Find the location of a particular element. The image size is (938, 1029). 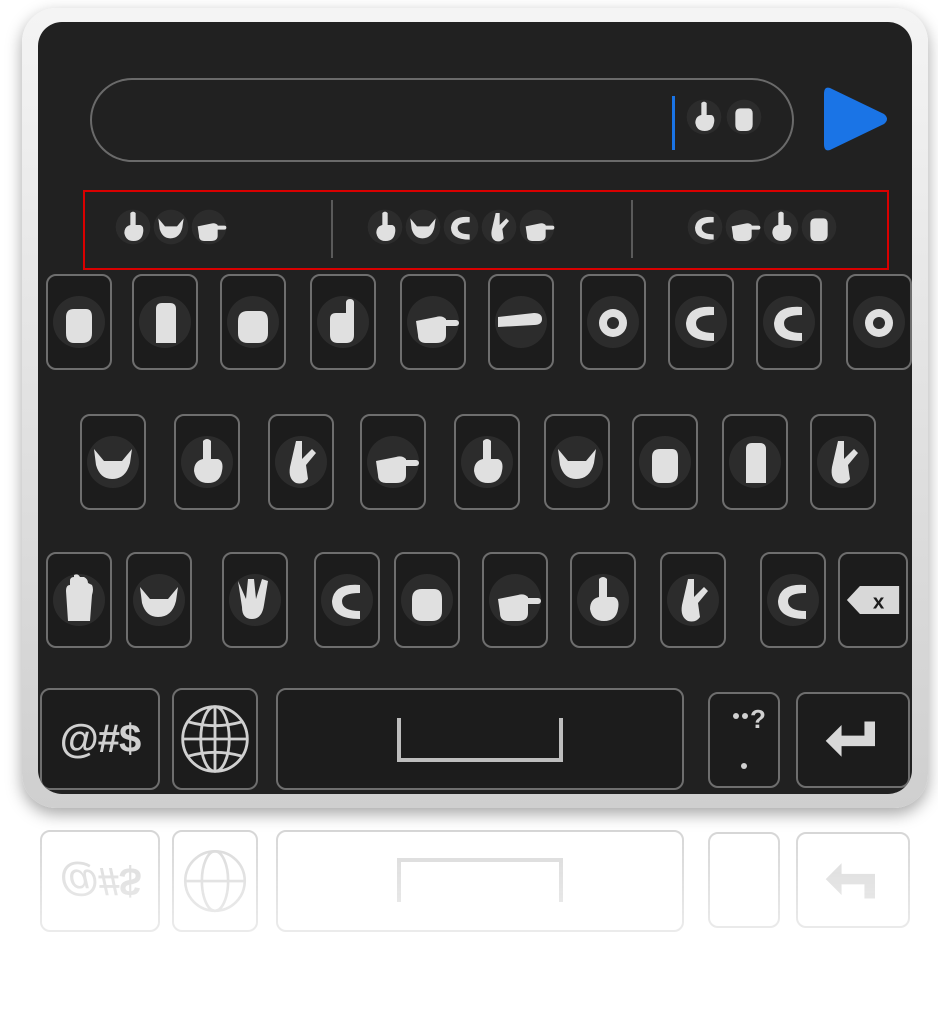

sign-flat-icon is located at coordinates (521, 322).